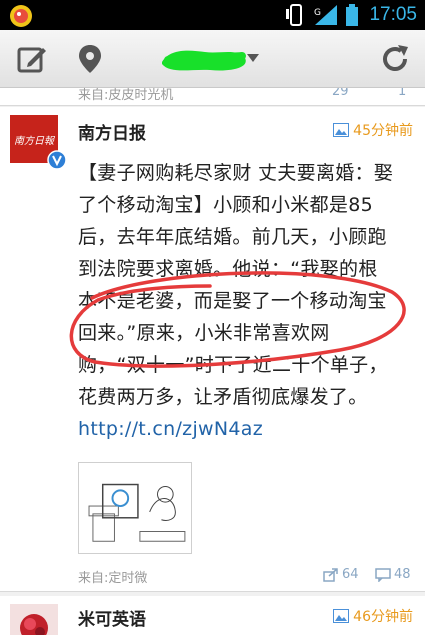 This screenshot has width=425, height=635. I want to click on post-time: 45分钟前, so click(373, 130).